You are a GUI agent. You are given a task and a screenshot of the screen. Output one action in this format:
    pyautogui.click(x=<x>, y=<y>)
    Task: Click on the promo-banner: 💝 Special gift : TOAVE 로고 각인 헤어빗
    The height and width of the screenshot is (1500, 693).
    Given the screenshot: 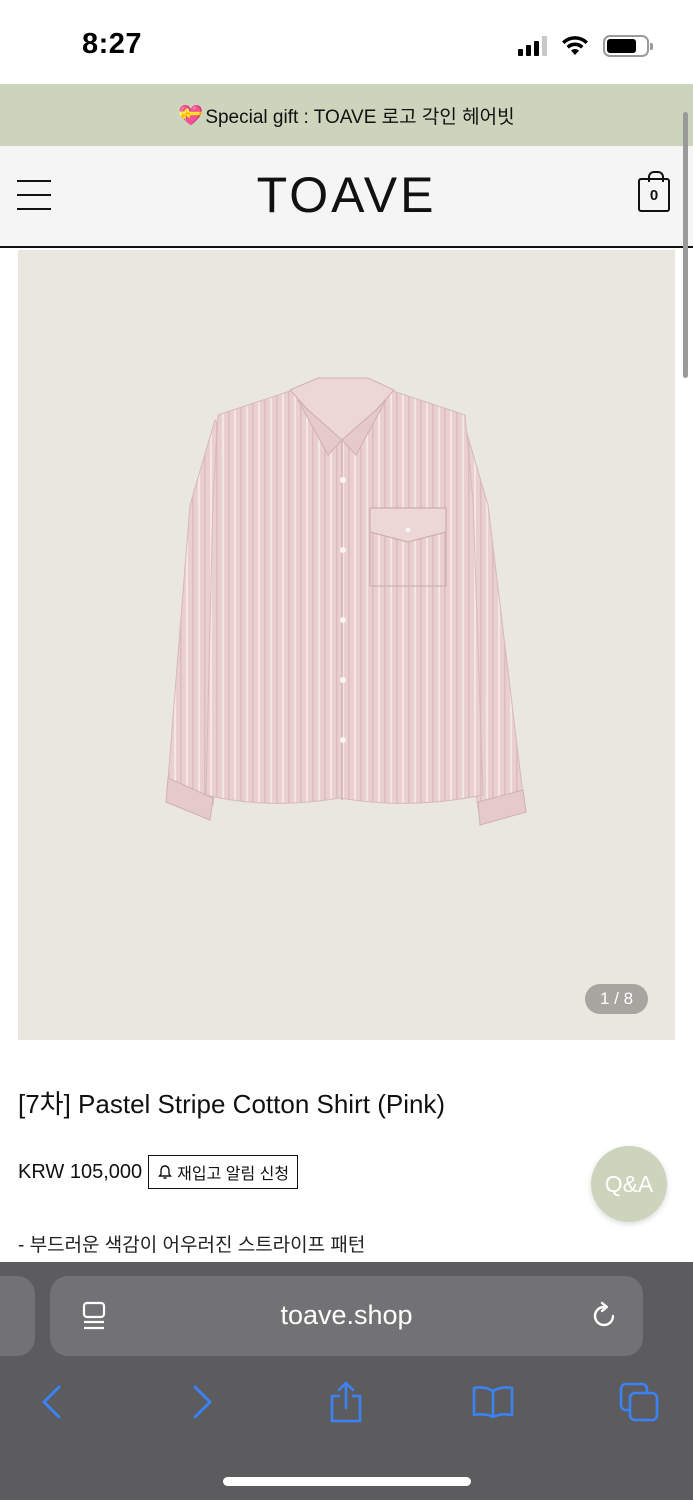 What is the action you would take?
    pyautogui.click(x=346, y=115)
    